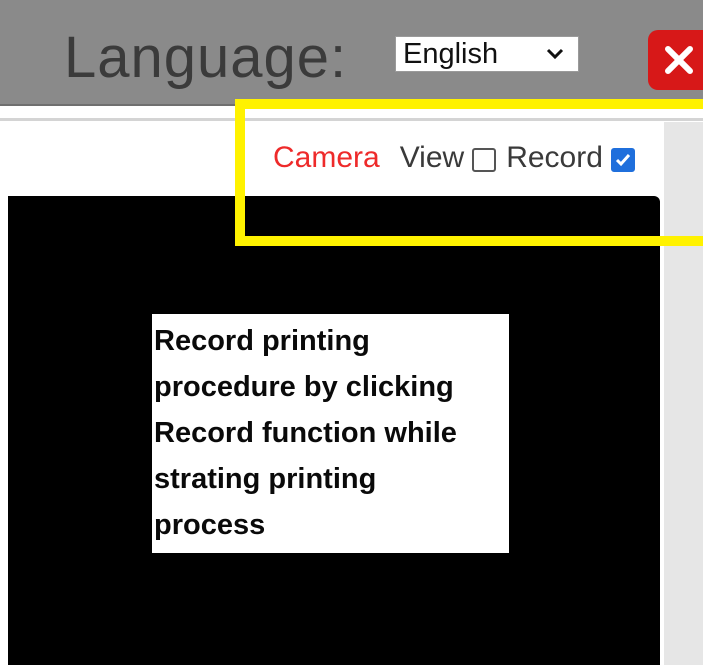  What do you see at coordinates (326, 157) in the screenshot?
I see `camera-label: Camera` at bounding box center [326, 157].